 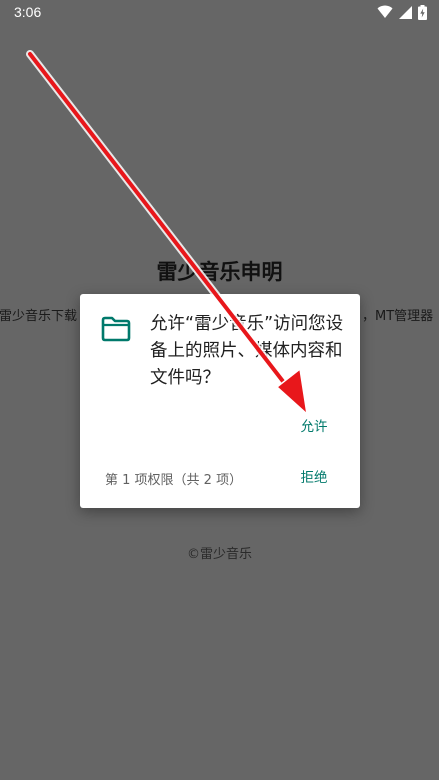 I want to click on deny-button: 拒绝, so click(x=314, y=478).